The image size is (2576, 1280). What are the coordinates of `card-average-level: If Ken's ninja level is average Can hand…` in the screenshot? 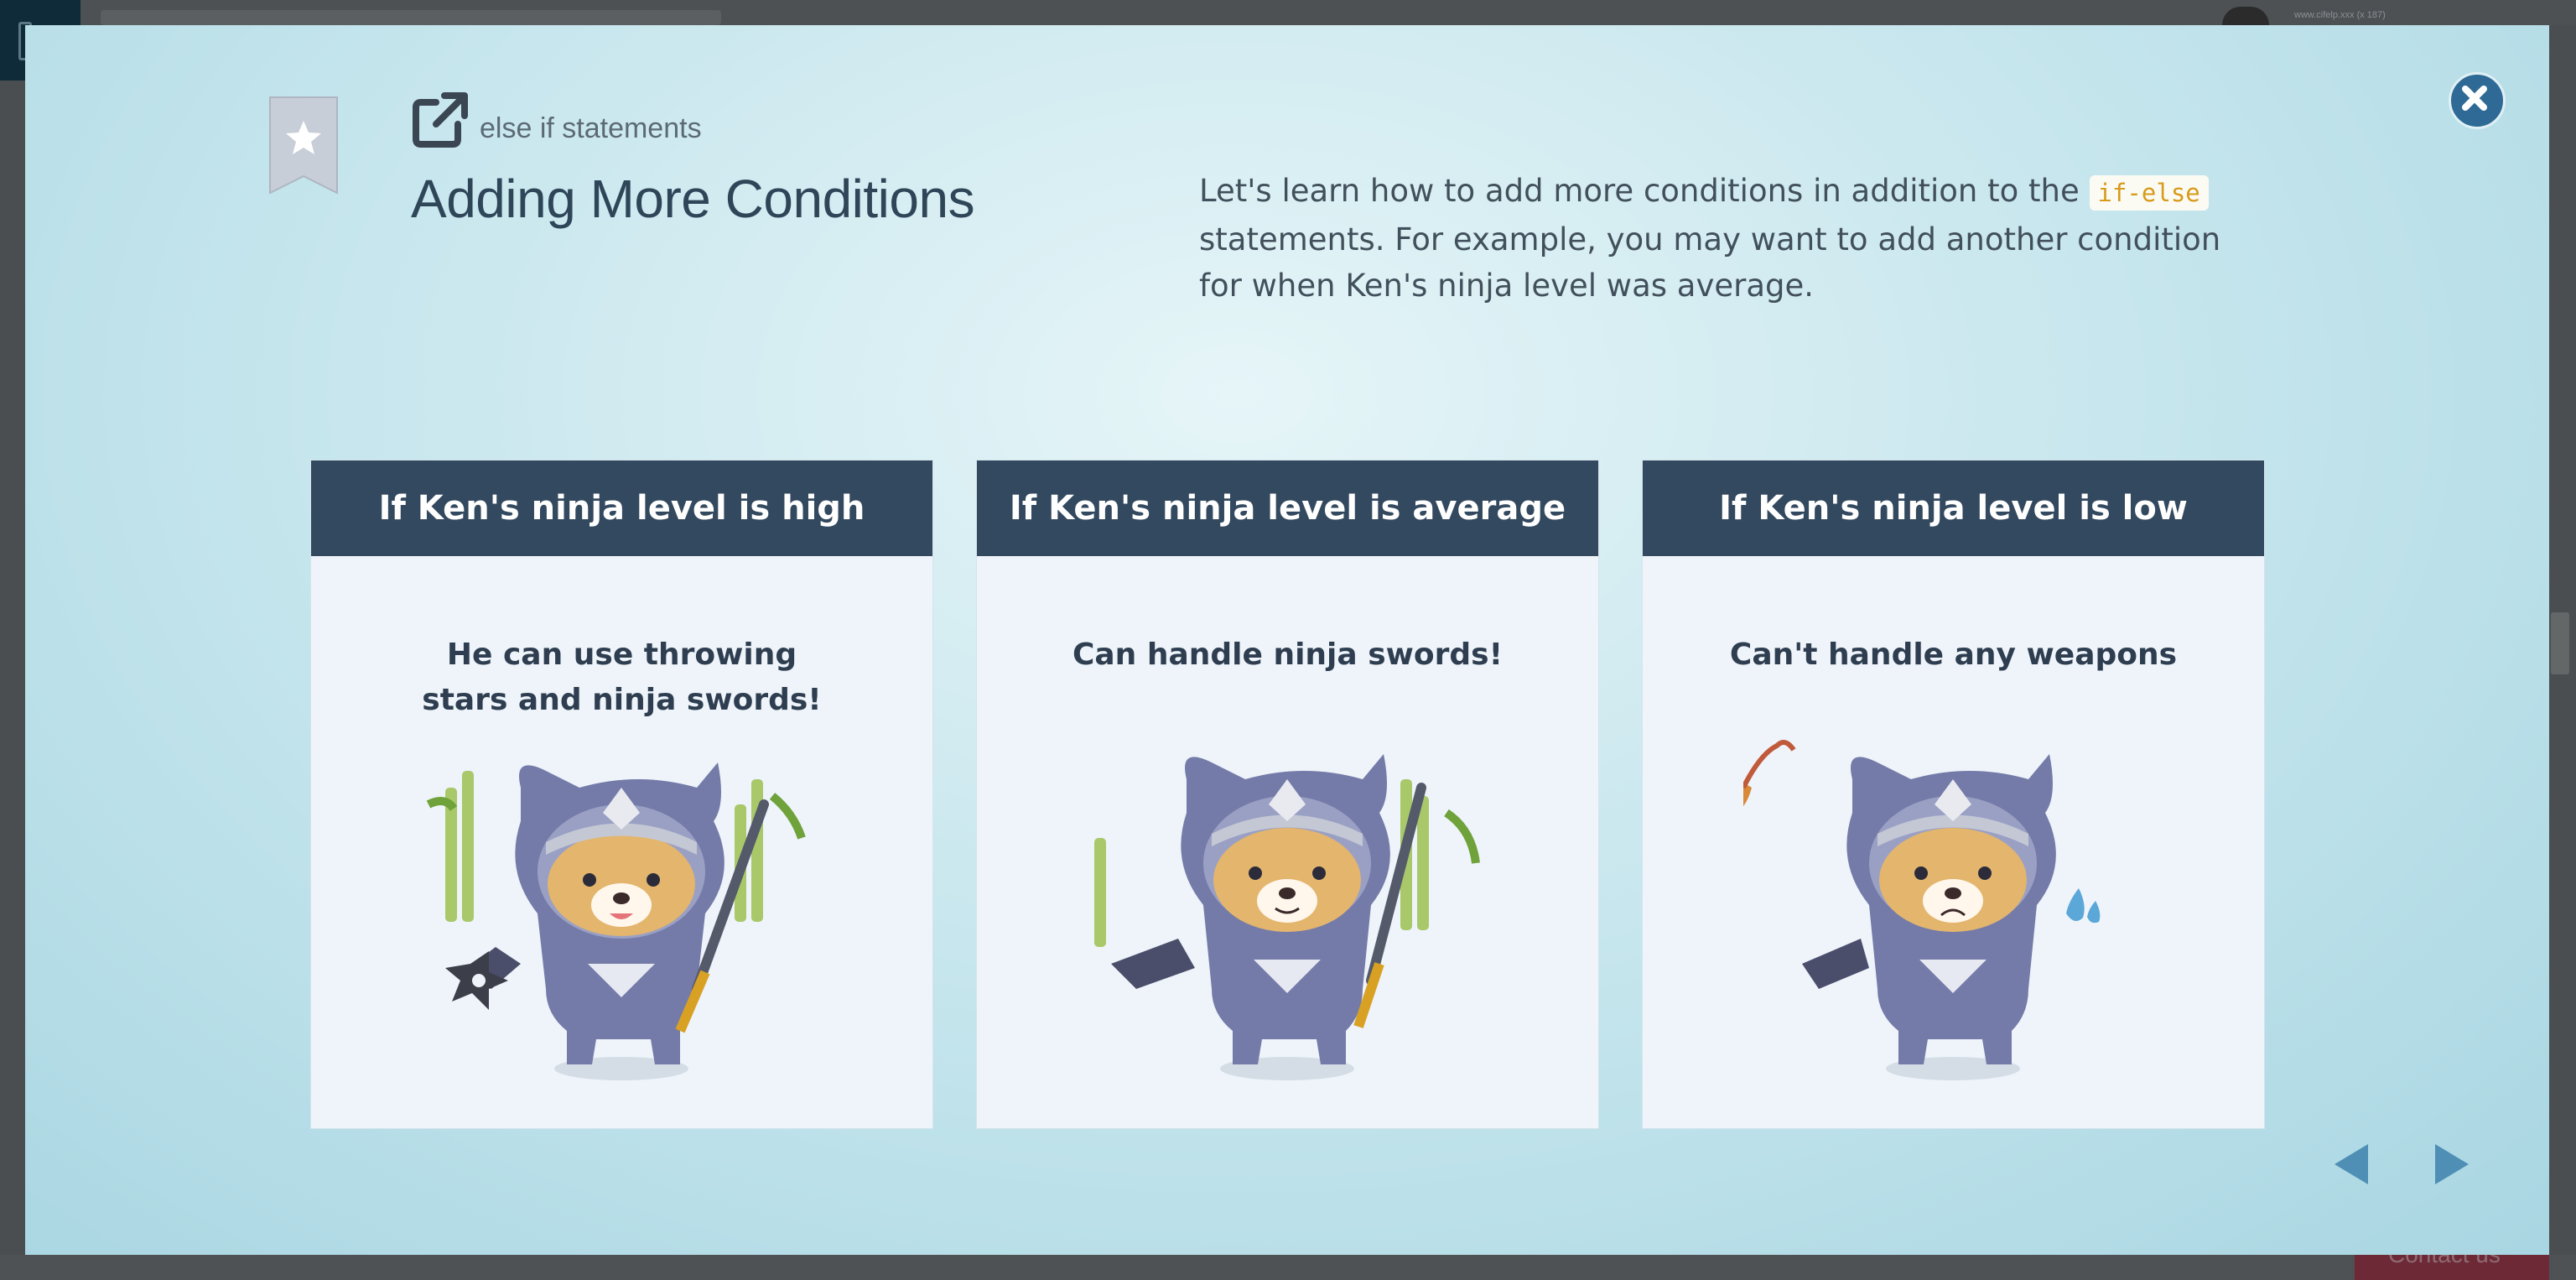 It's located at (1287, 794).